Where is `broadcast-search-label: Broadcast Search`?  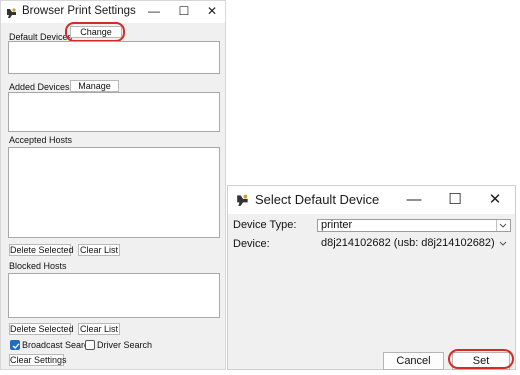
broadcast-search-label: Broadcast Search is located at coordinates (58, 345).